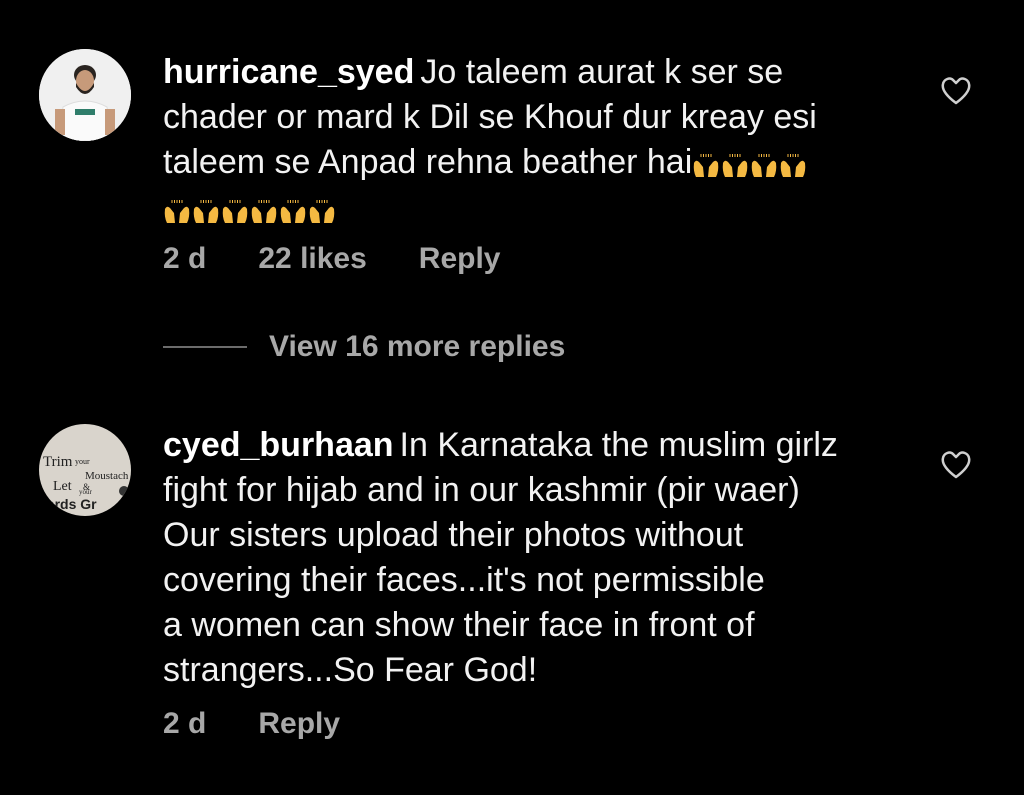 Image resolution: width=1024 pixels, height=795 pixels. I want to click on avatar-text: eards Gr, so click(68, 504).